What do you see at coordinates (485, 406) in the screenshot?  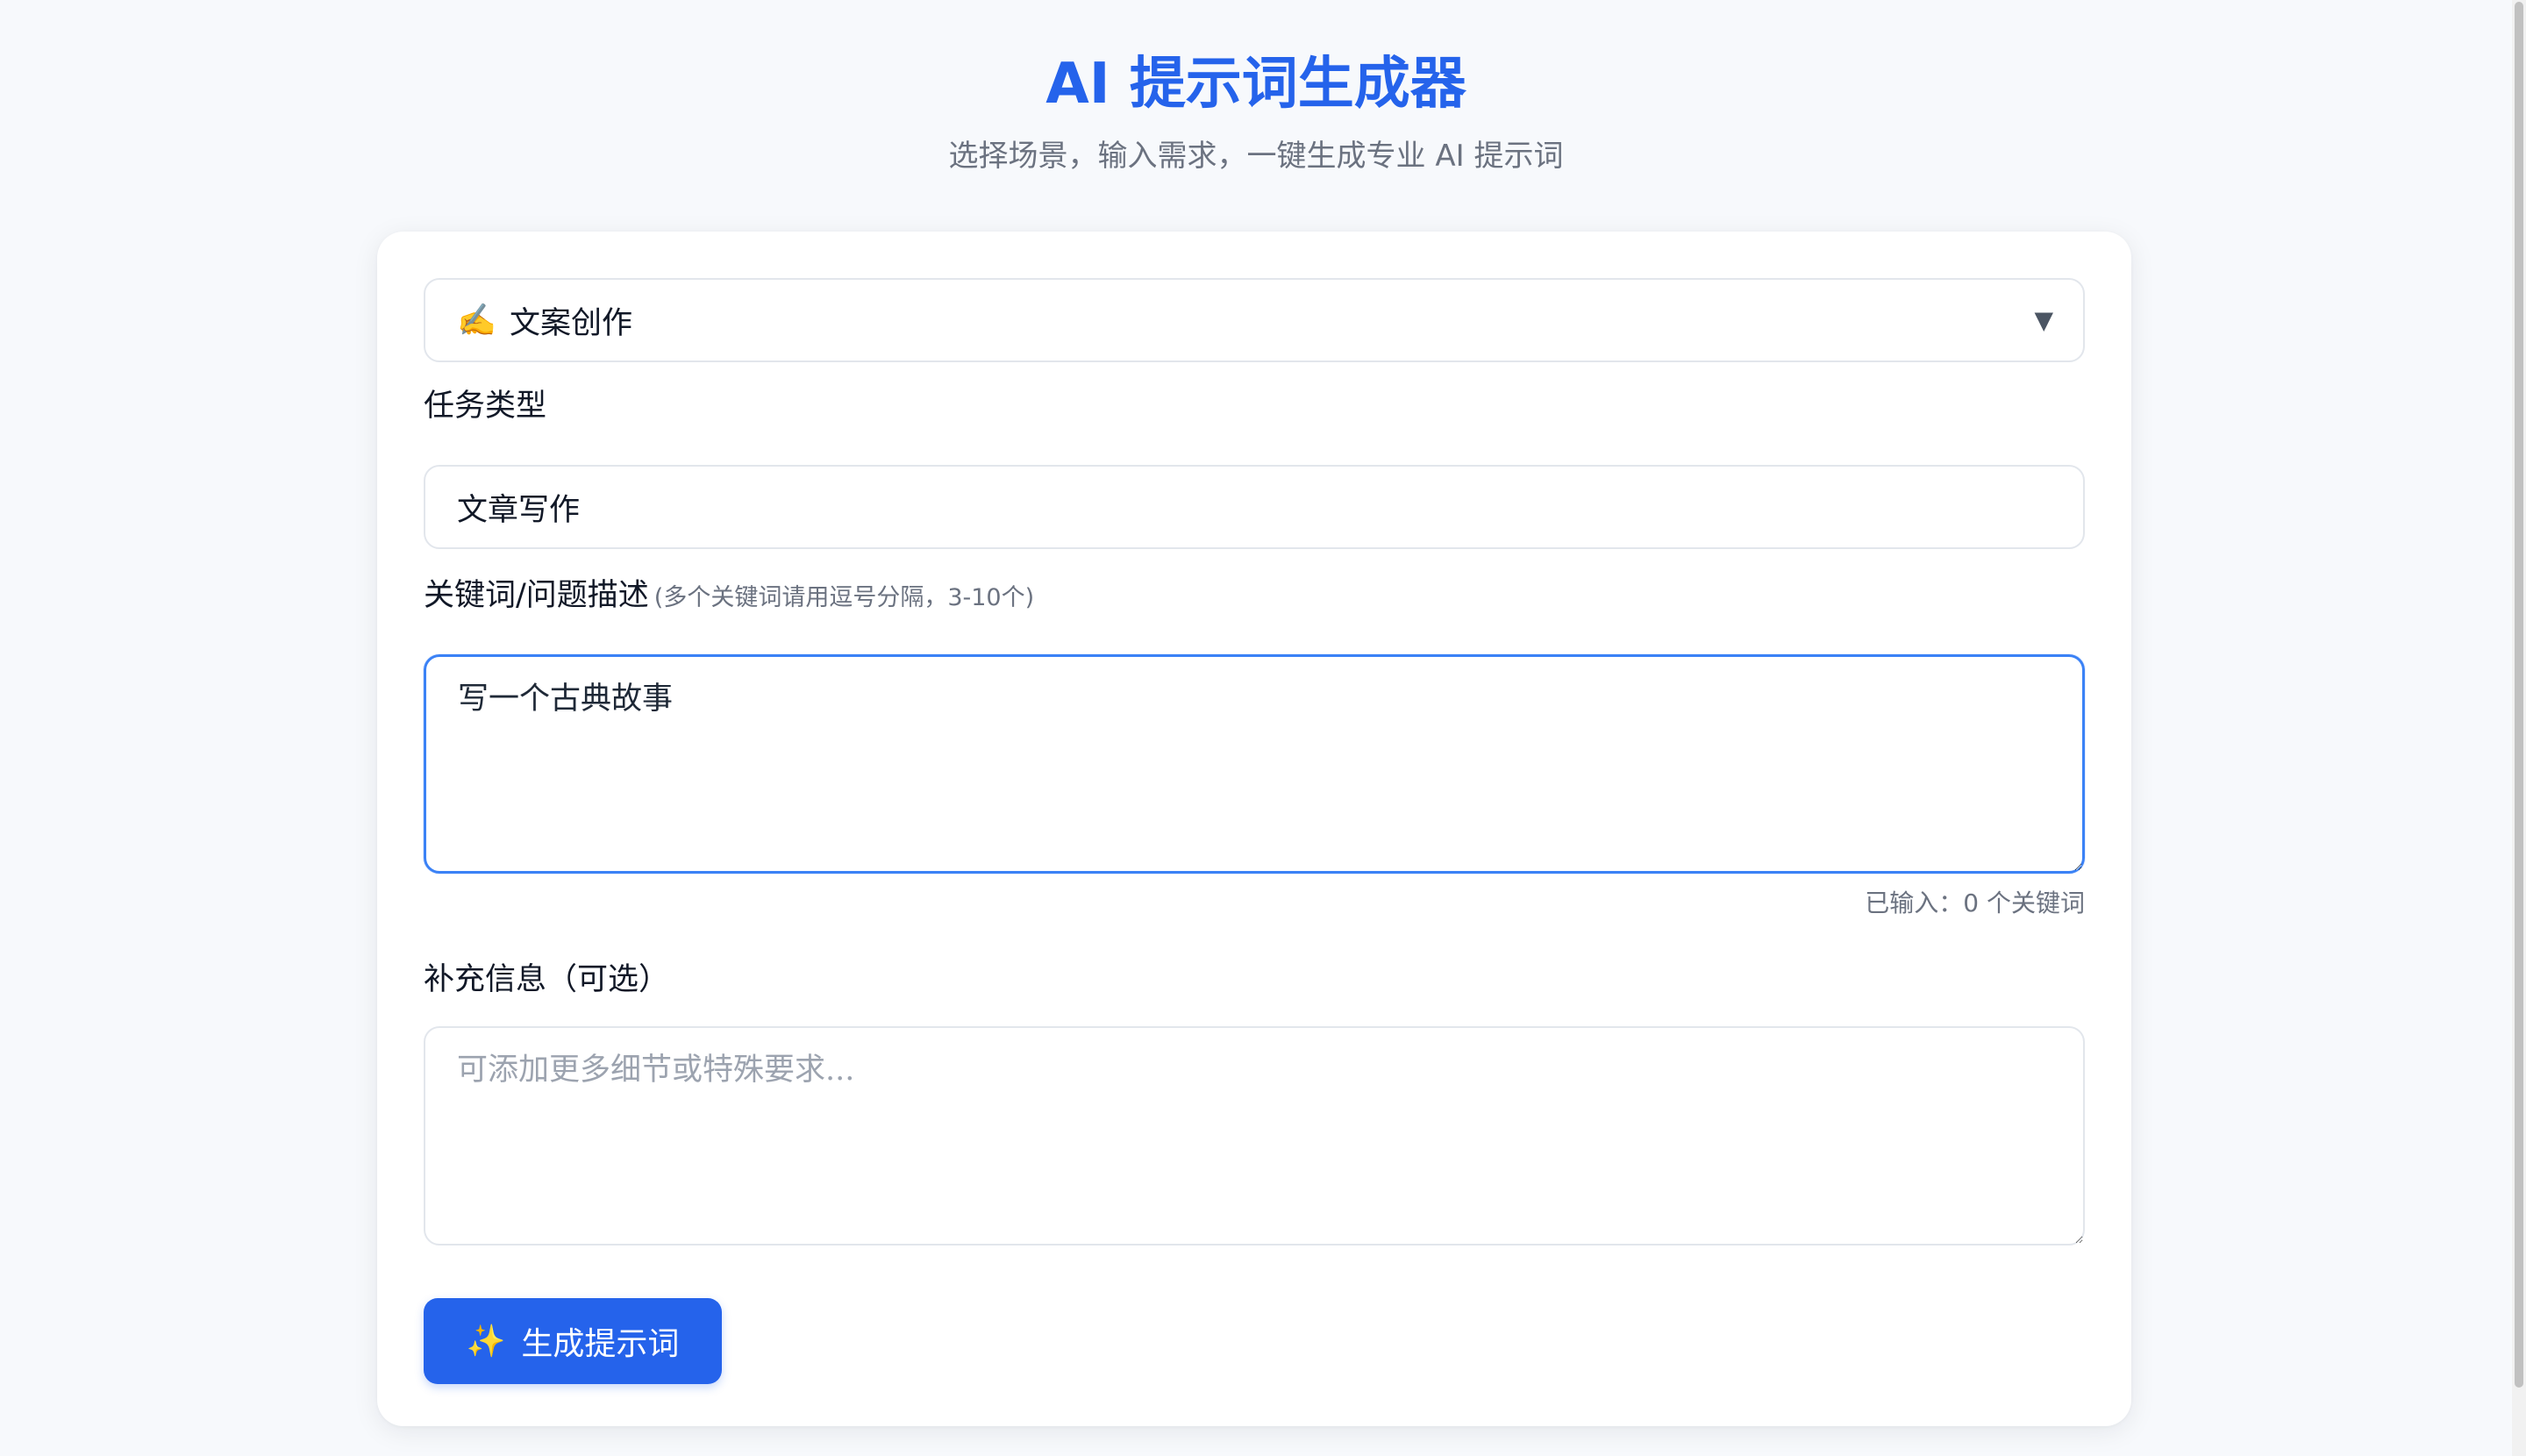 I see `task-type-label: 任务类型` at bounding box center [485, 406].